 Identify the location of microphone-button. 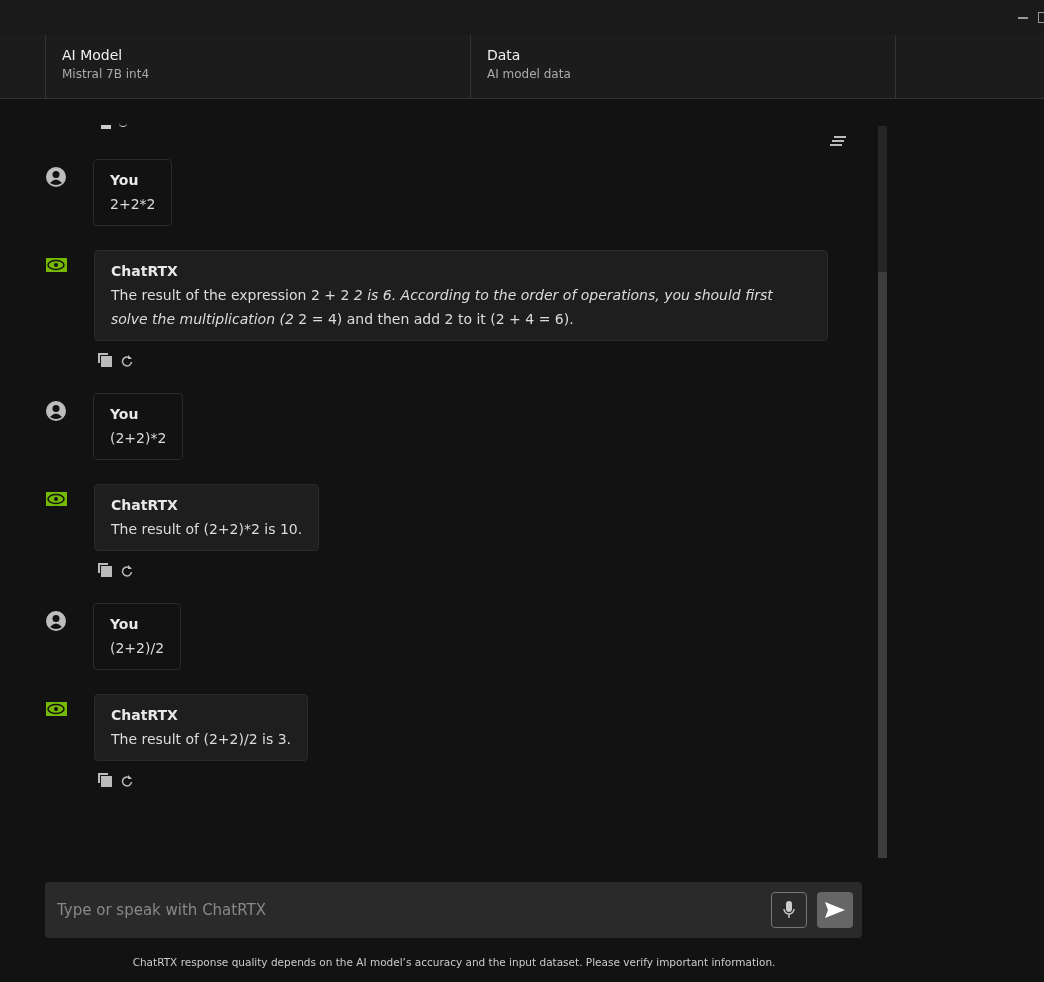
(789, 910).